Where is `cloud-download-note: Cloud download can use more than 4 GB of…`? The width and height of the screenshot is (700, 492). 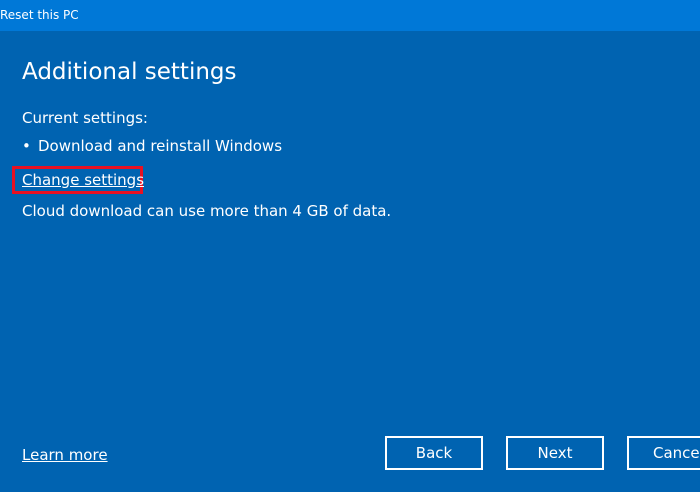
cloud-download-note: Cloud download can use more than 4 GB of… is located at coordinates (207, 211).